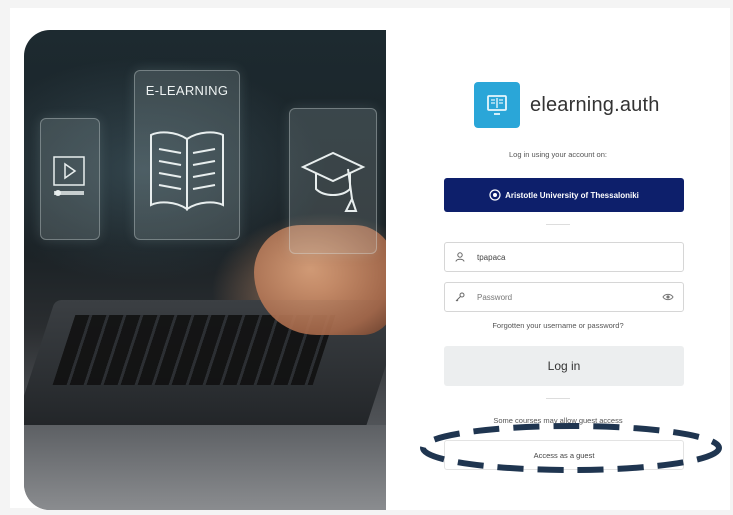 The width and height of the screenshot is (733, 515). What do you see at coordinates (668, 297) in the screenshot?
I see `eye-icon` at bounding box center [668, 297].